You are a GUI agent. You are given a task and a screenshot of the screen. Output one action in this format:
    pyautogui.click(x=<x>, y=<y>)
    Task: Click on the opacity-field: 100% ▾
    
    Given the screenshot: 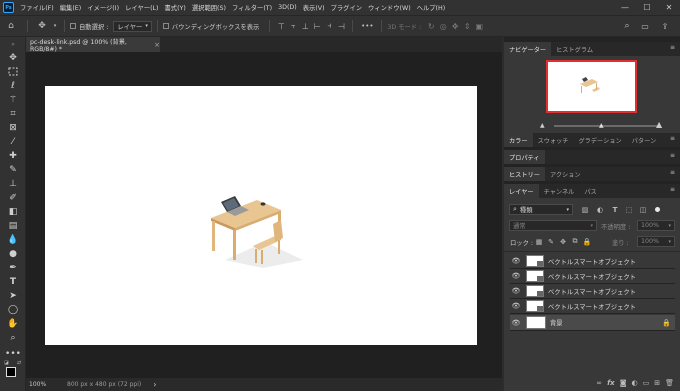 What is the action you would take?
    pyautogui.click(x=656, y=225)
    